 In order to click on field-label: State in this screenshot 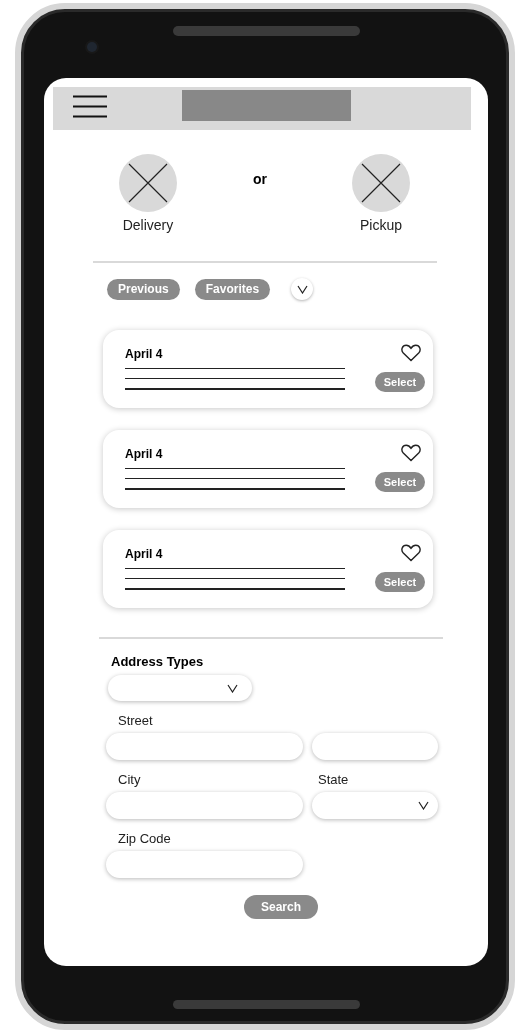, I will do `click(333, 779)`.